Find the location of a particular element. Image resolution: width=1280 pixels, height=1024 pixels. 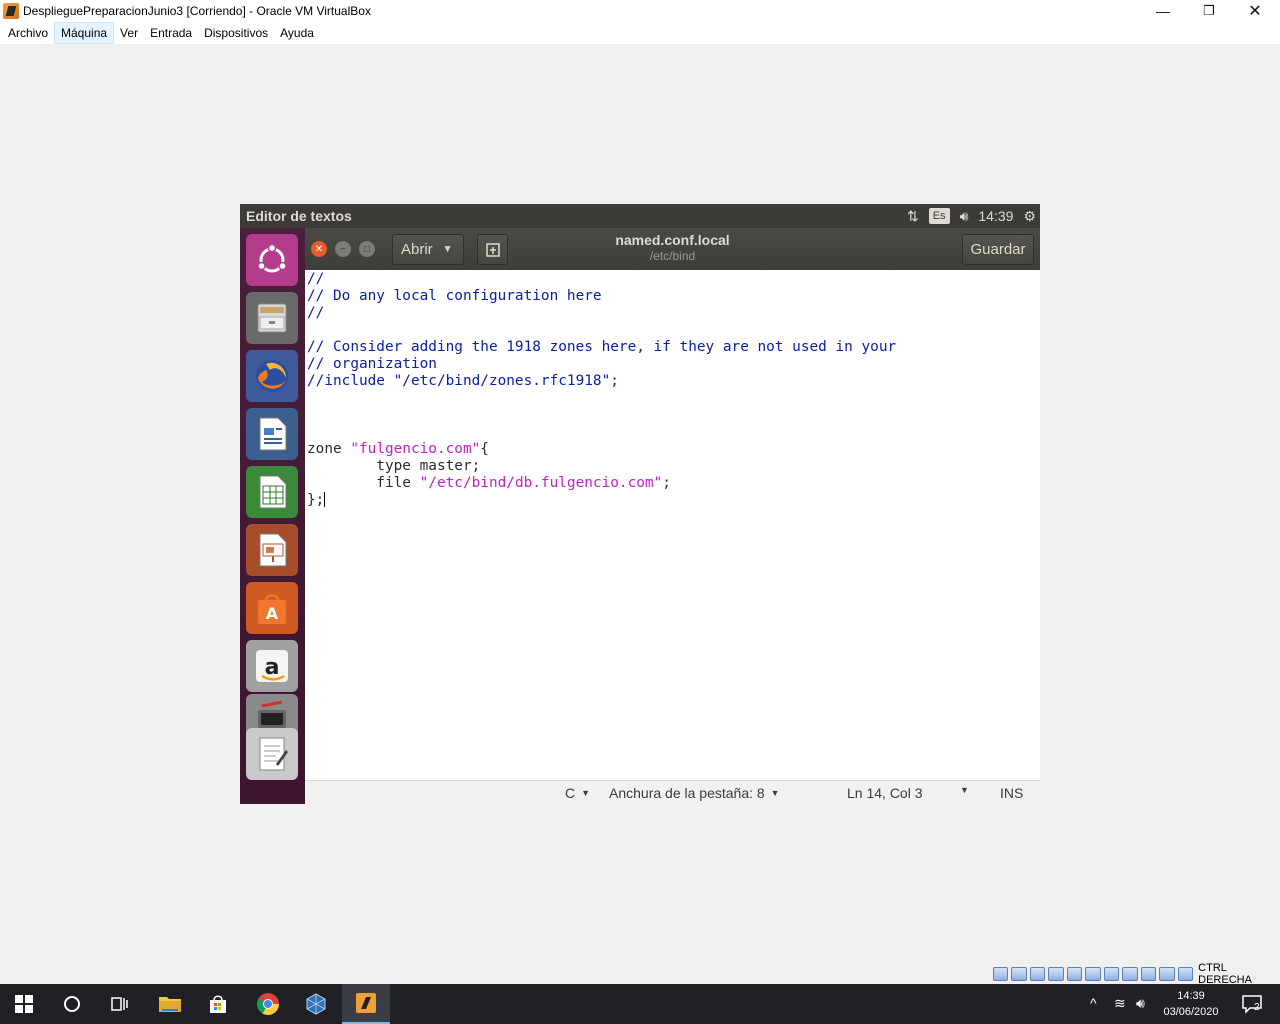

amazon-icon: a is located at coordinates (272, 666).